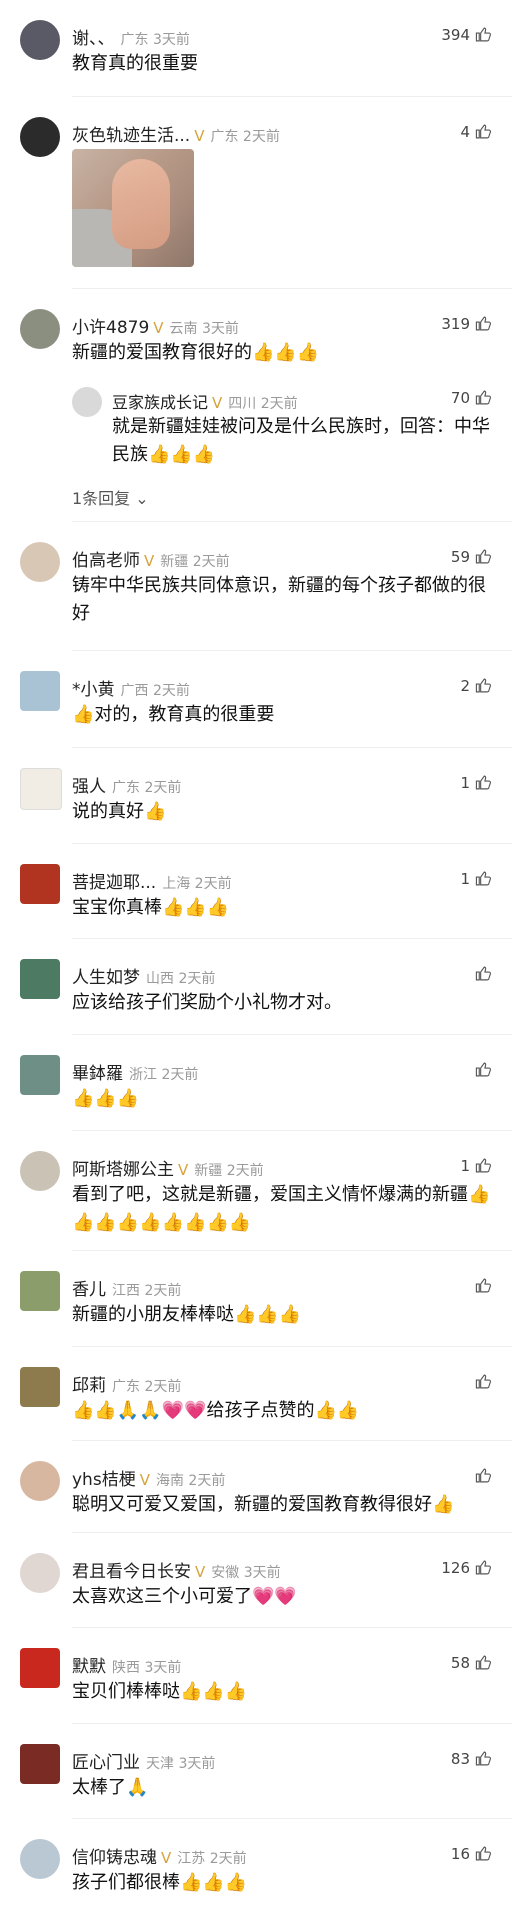 The height and width of the screenshot is (1912, 512). I want to click on username-text: 谢、、, so click(93, 39).